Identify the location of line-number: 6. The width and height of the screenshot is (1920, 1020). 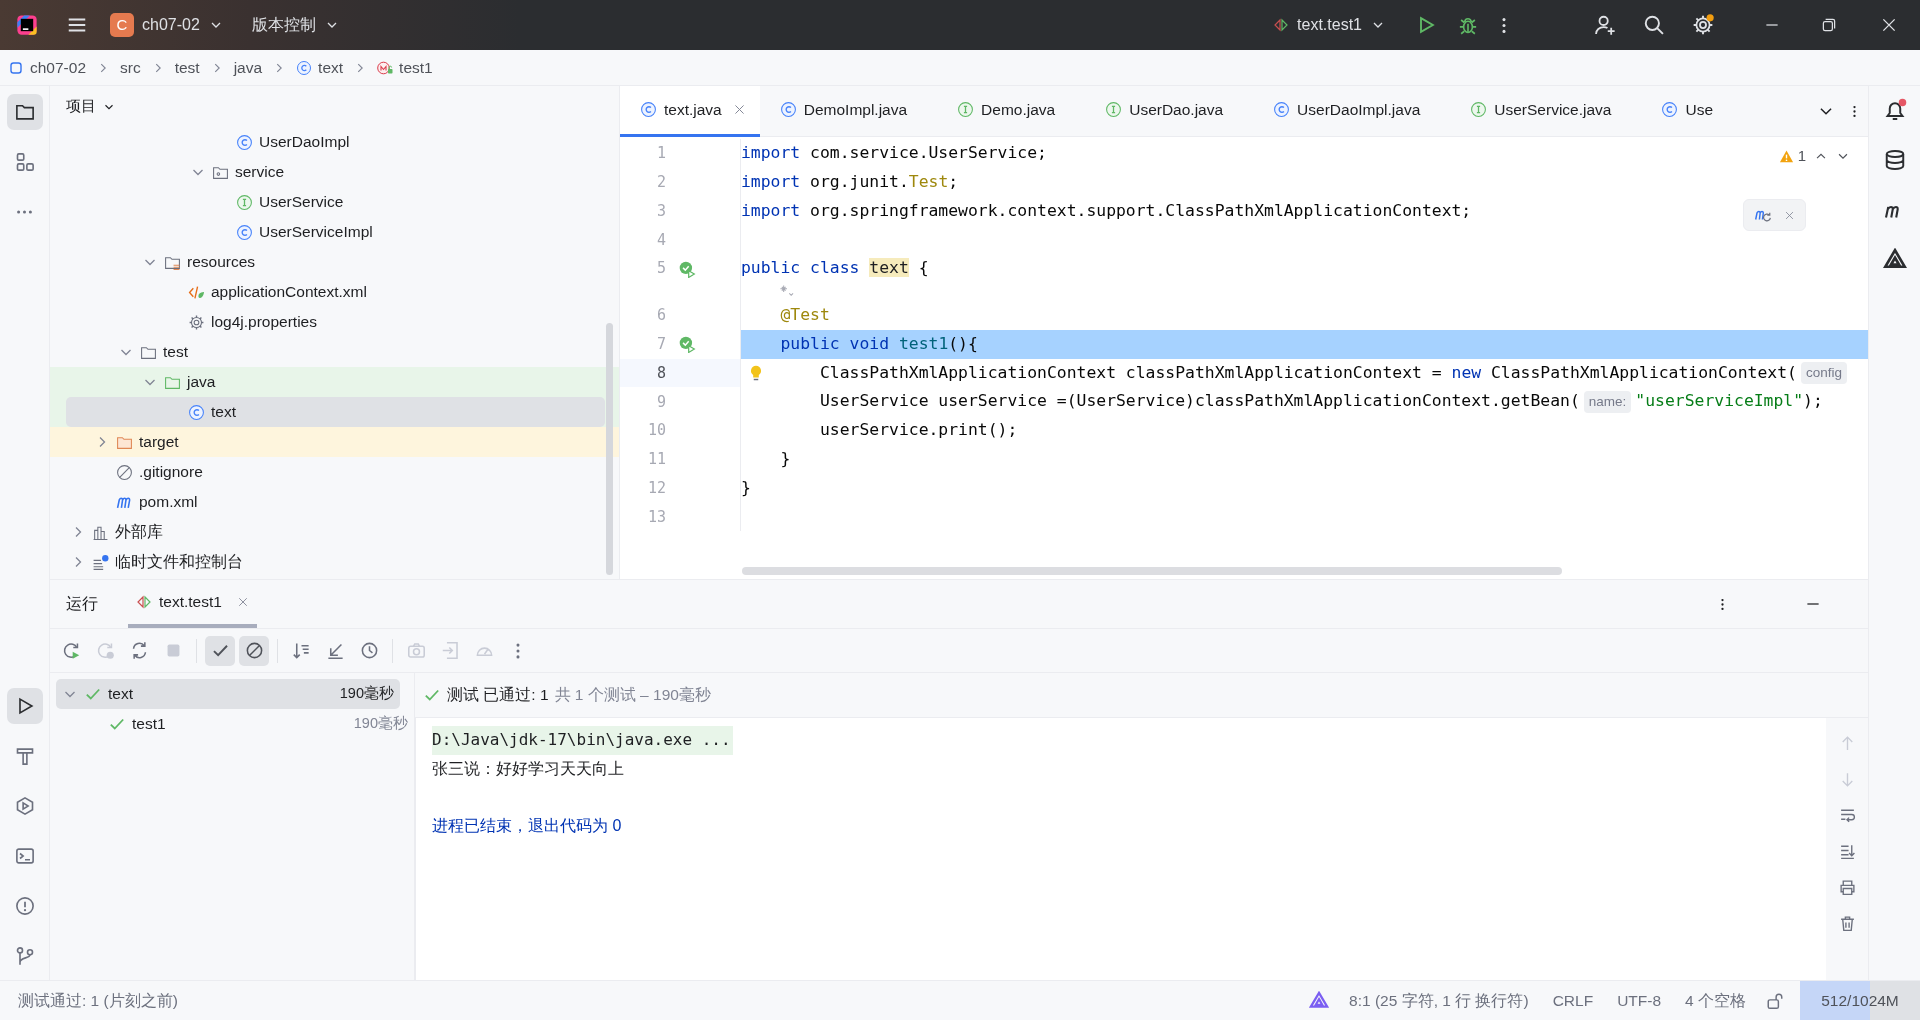
(660, 316).